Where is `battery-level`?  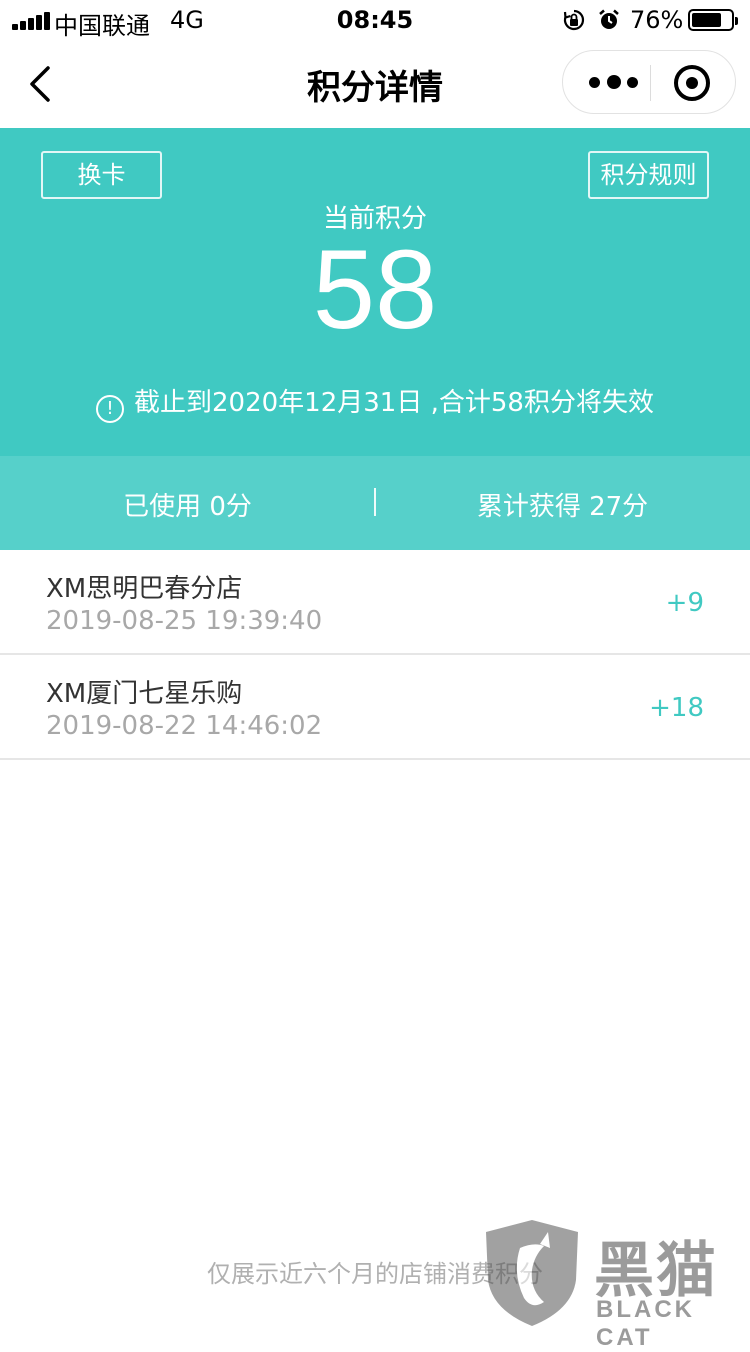
battery-level is located at coordinates (706, 20).